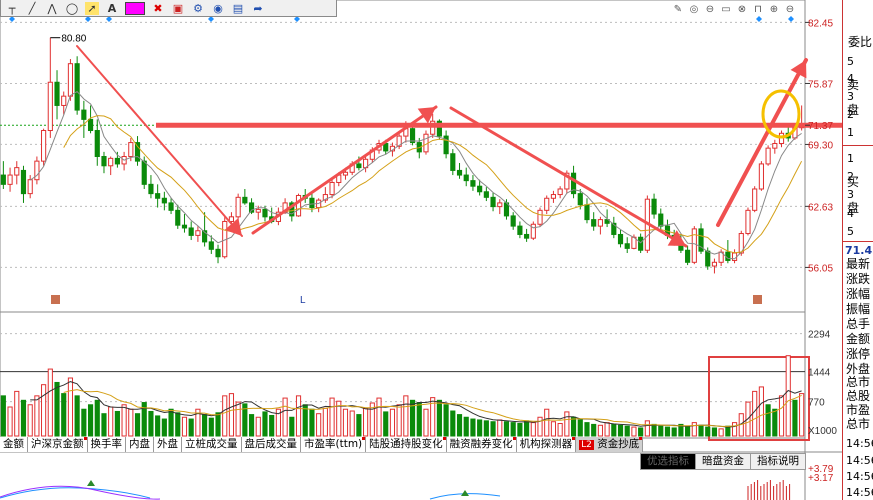 The width and height of the screenshot is (873, 500). What do you see at coordinates (198, 8) in the screenshot?
I see `gear-icon: ⚙` at bounding box center [198, 8].